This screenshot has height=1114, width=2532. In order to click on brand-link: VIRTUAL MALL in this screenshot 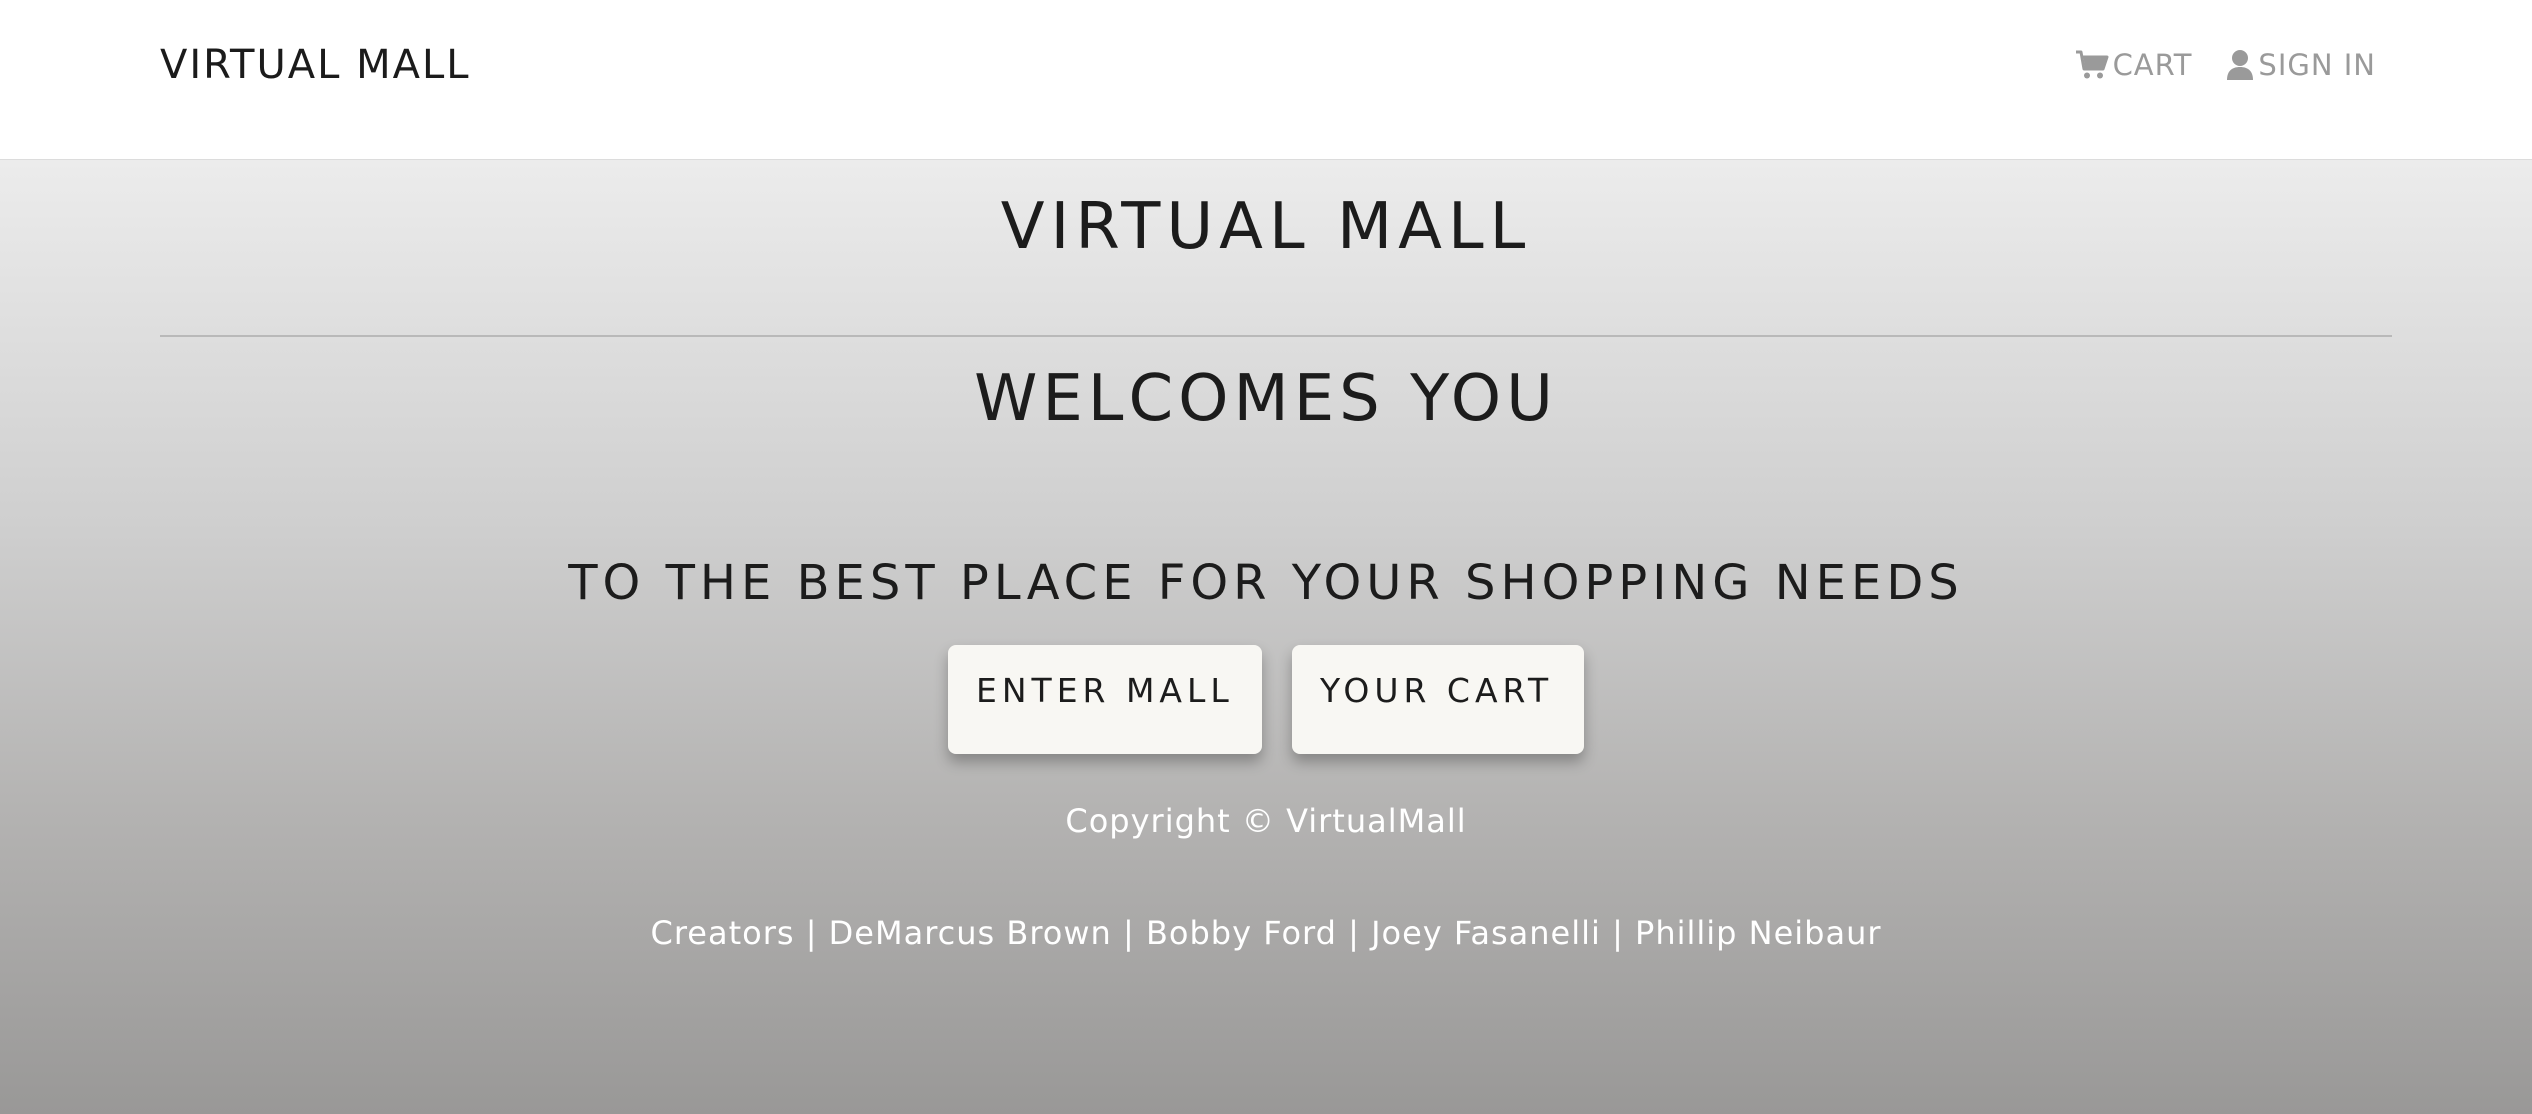, I will do `click(315, 65)`.